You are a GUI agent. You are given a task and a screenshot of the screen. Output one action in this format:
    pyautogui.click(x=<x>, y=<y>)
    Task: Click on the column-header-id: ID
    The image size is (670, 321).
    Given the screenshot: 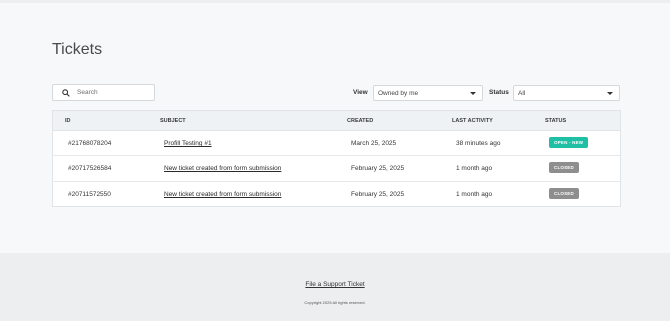 What is the action you would take?
    pyautogui.click(x=68, y=121)
    